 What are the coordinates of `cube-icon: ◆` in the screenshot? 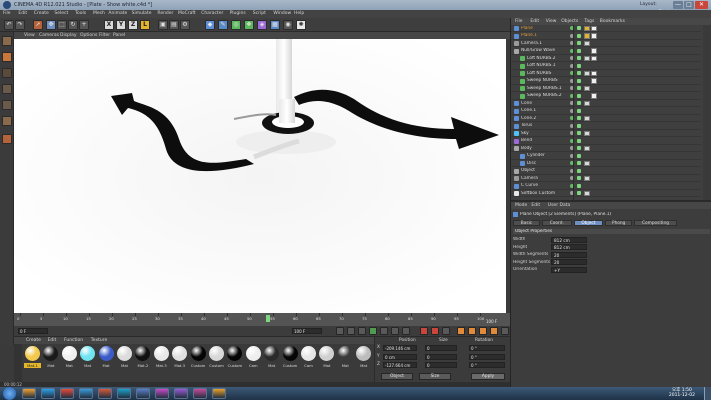 It's located at (210, 25).